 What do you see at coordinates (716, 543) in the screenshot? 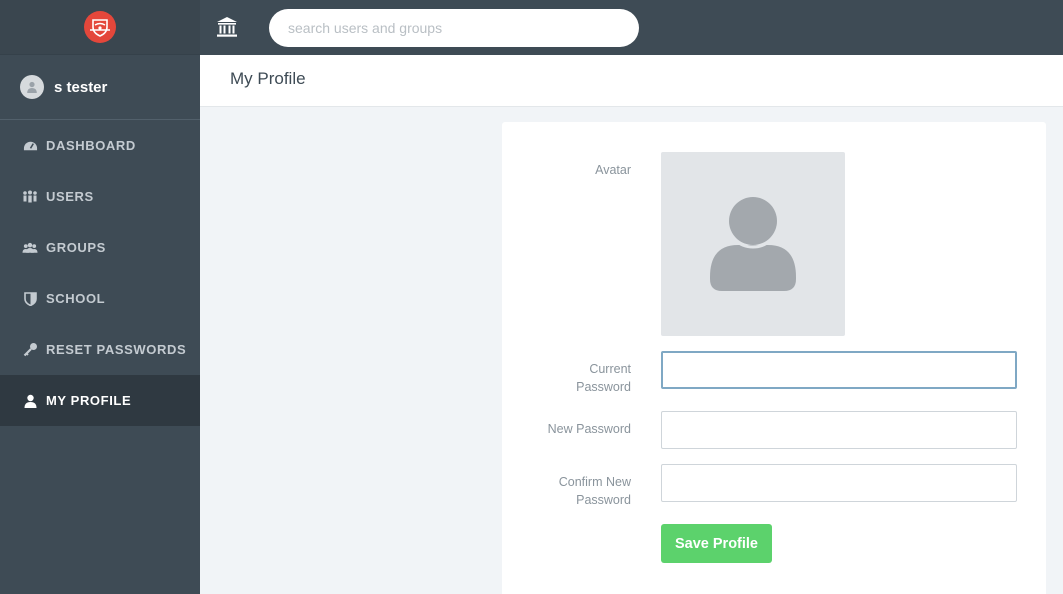
I see `save-profile-button: Save Profile` at bounding box center [716, 543].